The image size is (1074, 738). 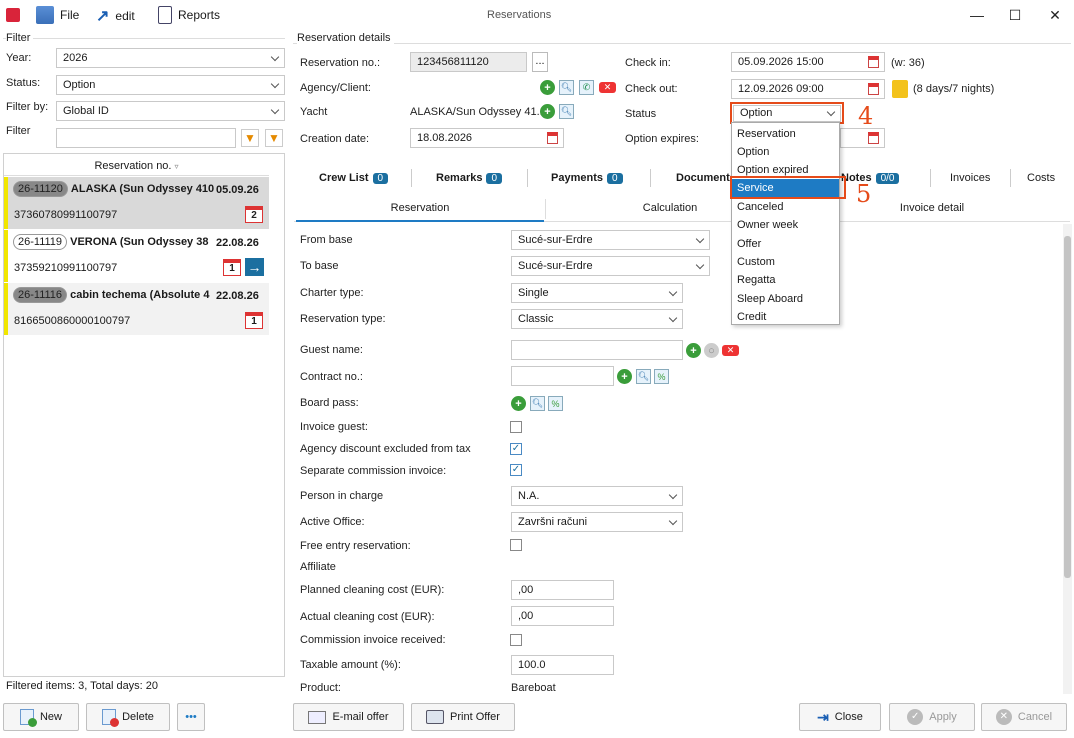 What do you see at coordinates (170, 111) in the screenshot?
I see `filterby-select: Global ID` at bounding box center [170, 111].